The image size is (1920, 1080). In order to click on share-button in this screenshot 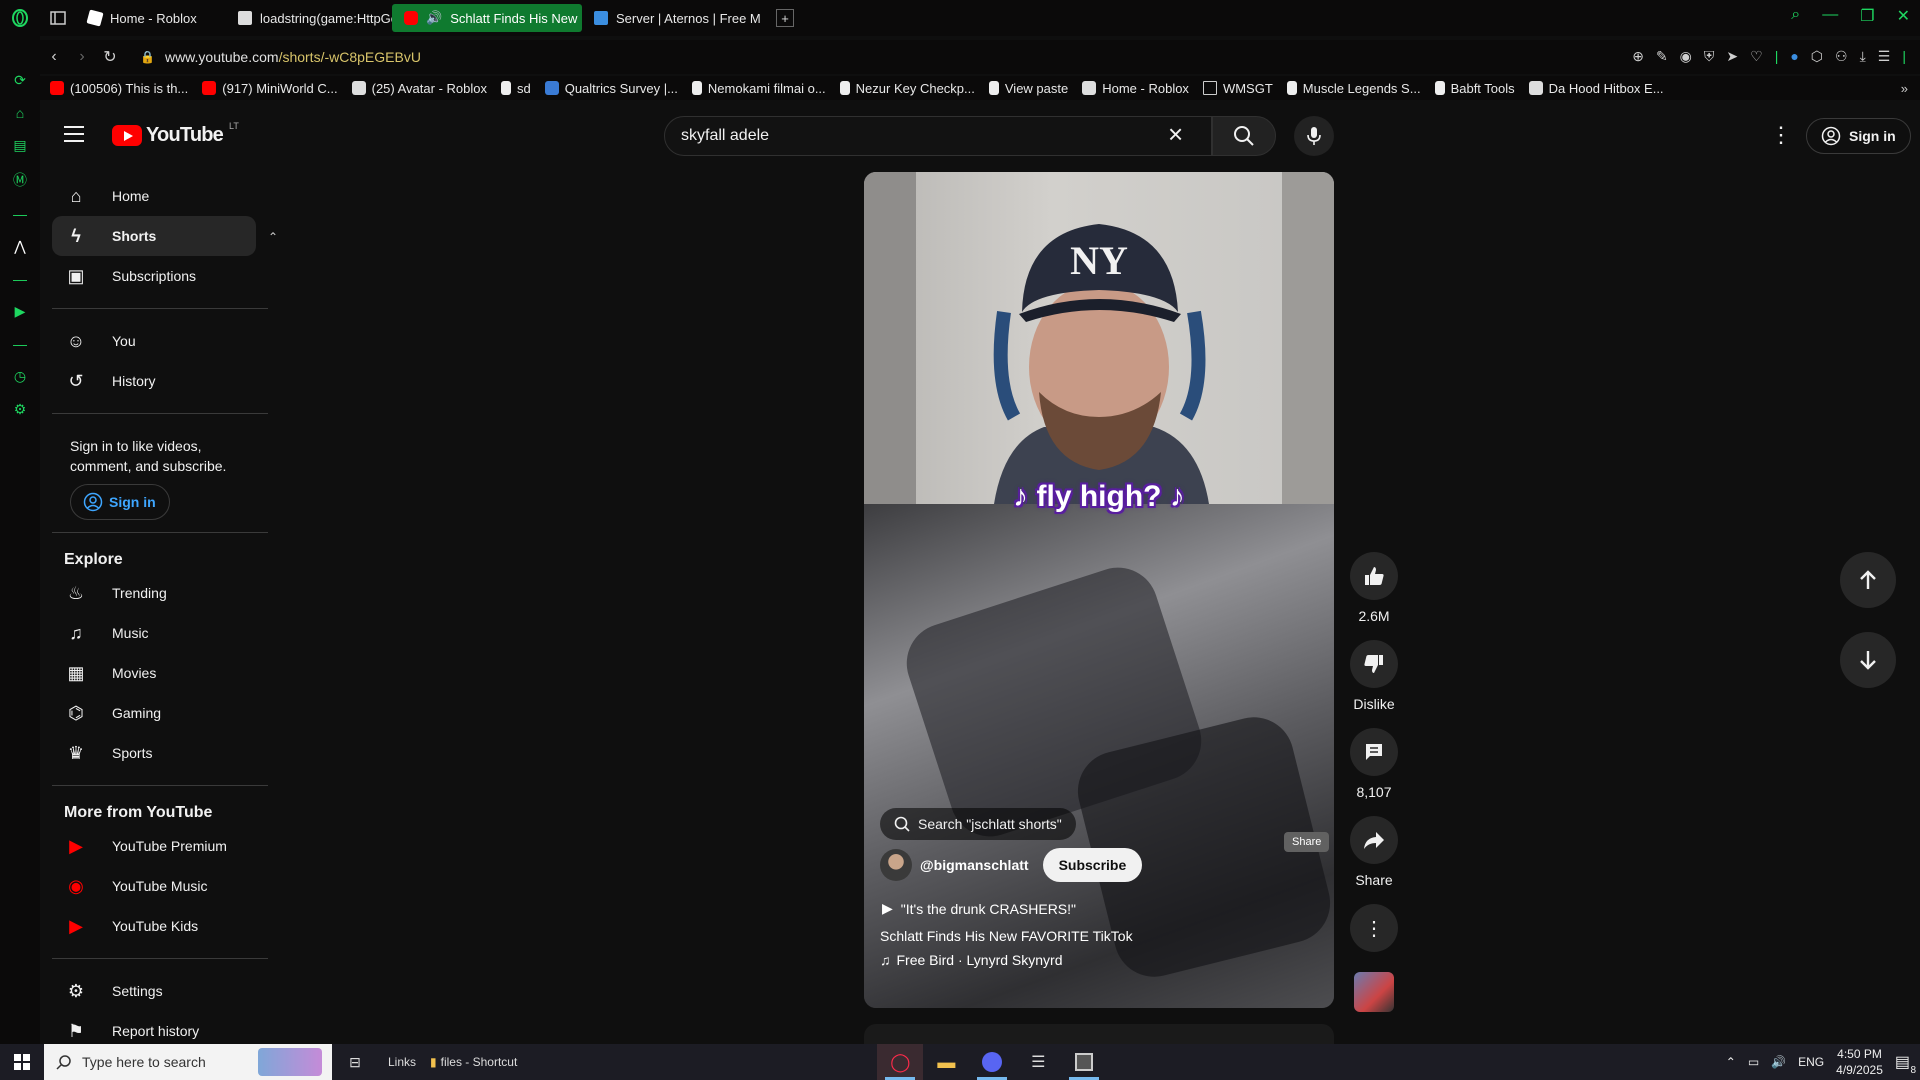, I will do `click(1374, 840)`.